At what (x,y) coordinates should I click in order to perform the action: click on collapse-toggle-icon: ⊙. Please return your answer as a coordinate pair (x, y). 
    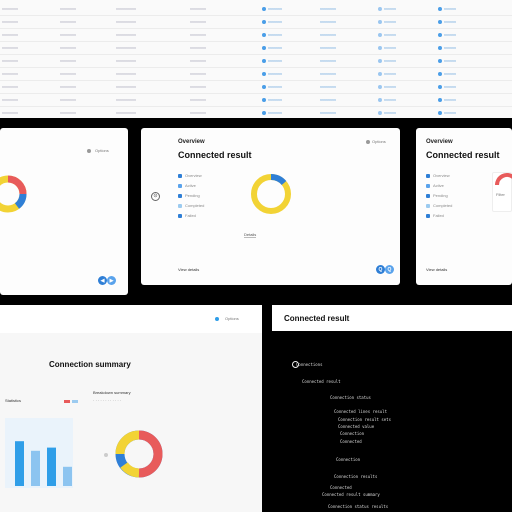
    Looking at the image, I should click on (155, 196).